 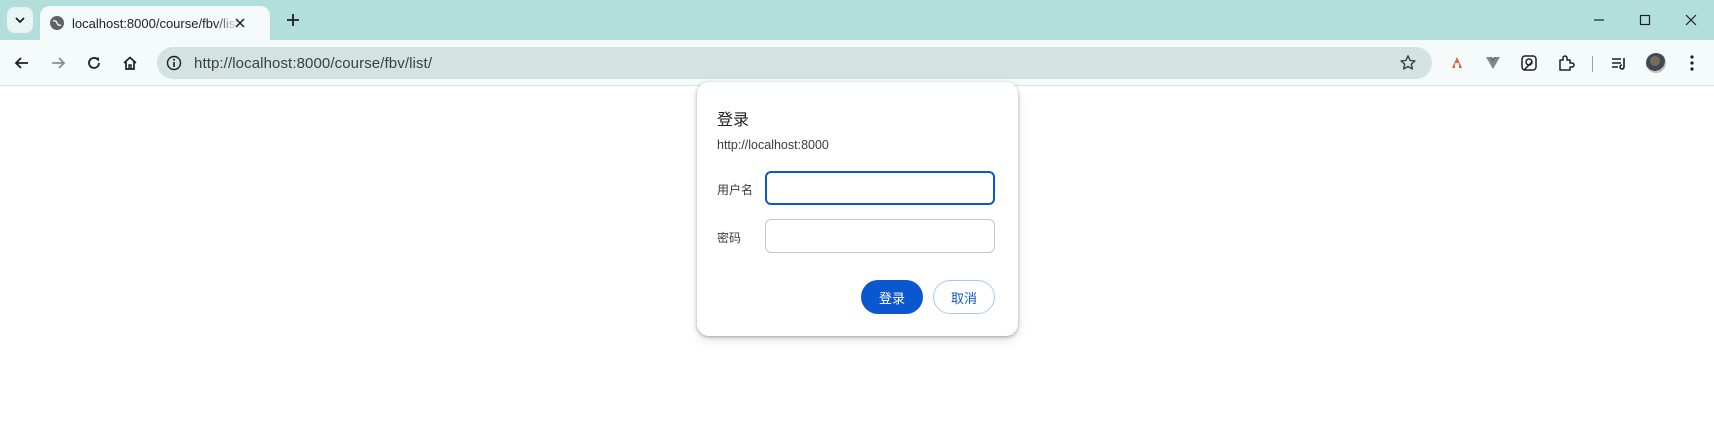 What do you see at coordinates (1656, 63) in the screenshot?
I see `profile-avatar` at bounding box center [1656, 63].